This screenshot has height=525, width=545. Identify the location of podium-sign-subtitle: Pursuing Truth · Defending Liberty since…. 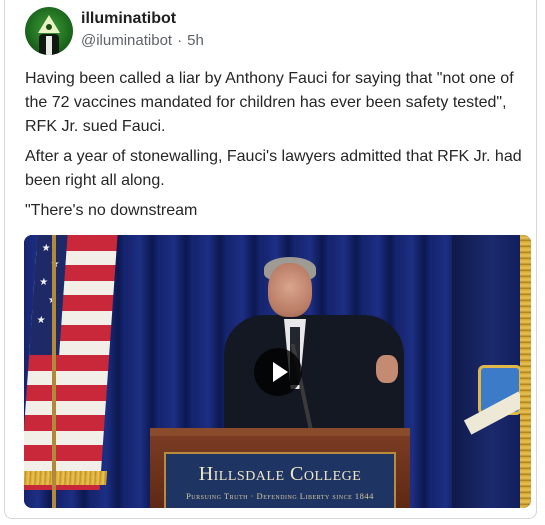
(280, 496).